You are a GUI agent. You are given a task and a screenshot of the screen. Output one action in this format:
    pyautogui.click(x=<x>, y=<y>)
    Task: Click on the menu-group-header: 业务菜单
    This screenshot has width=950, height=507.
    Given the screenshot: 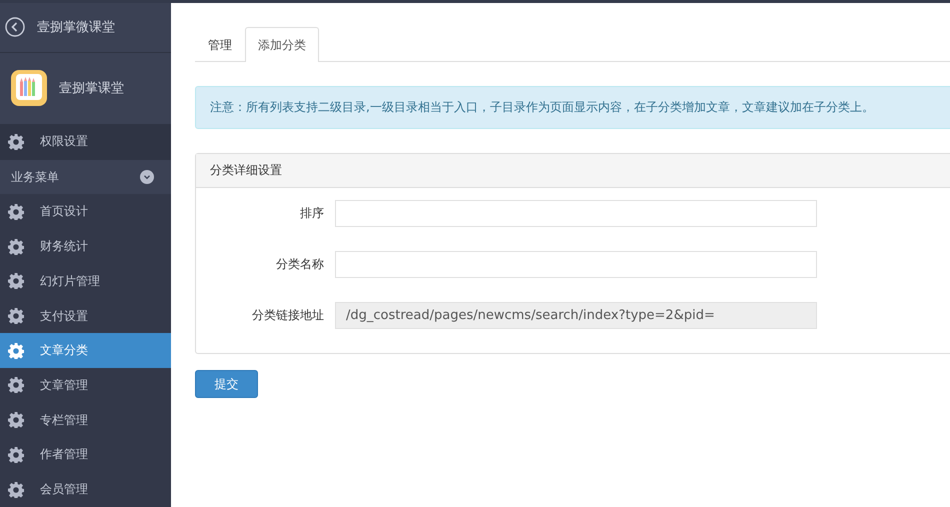 What is the action you would take?
    pyautogui.click(x=85, y=177)
    